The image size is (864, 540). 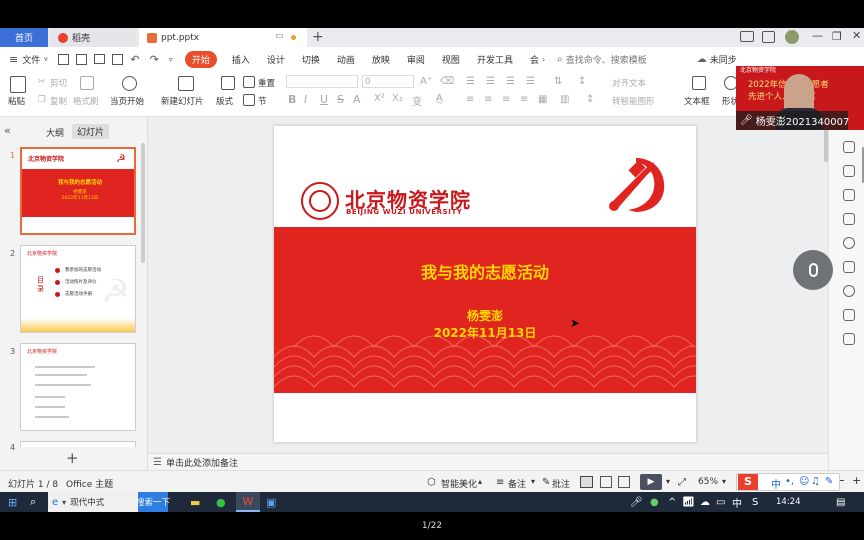 What do you see at coordinates (397, 98) in the screenshot?
I see `subscript-icon: X₂` at bounding box center [397, 98].